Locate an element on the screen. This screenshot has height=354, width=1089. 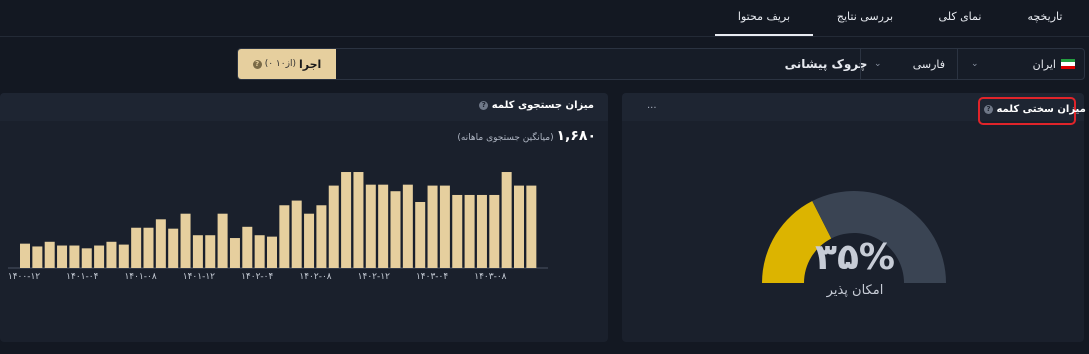
x-tick-label: ۱۴۰۲-۱۲ is located at coordinates (374, 277).